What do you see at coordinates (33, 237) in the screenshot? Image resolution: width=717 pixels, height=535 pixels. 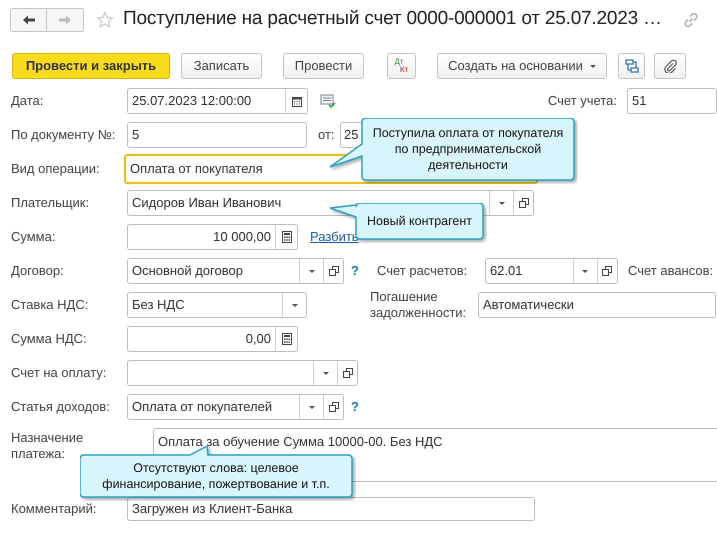 I see `field-label: Сумма:` at bounding box center [33, 237].